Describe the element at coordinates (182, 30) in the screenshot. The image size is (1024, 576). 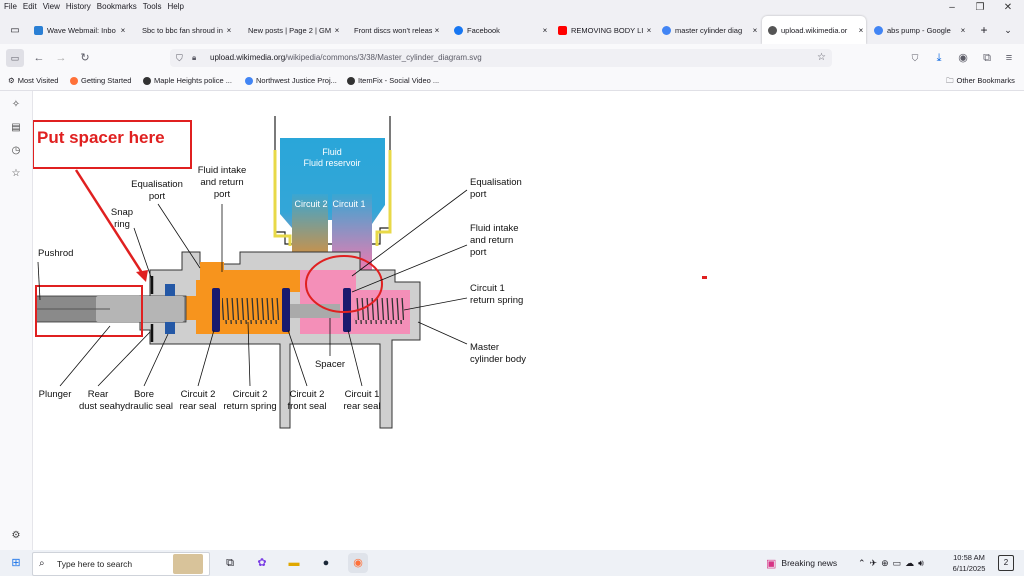
I see `tab-1: Sbc to bbc fan shroud in ×` at that location.